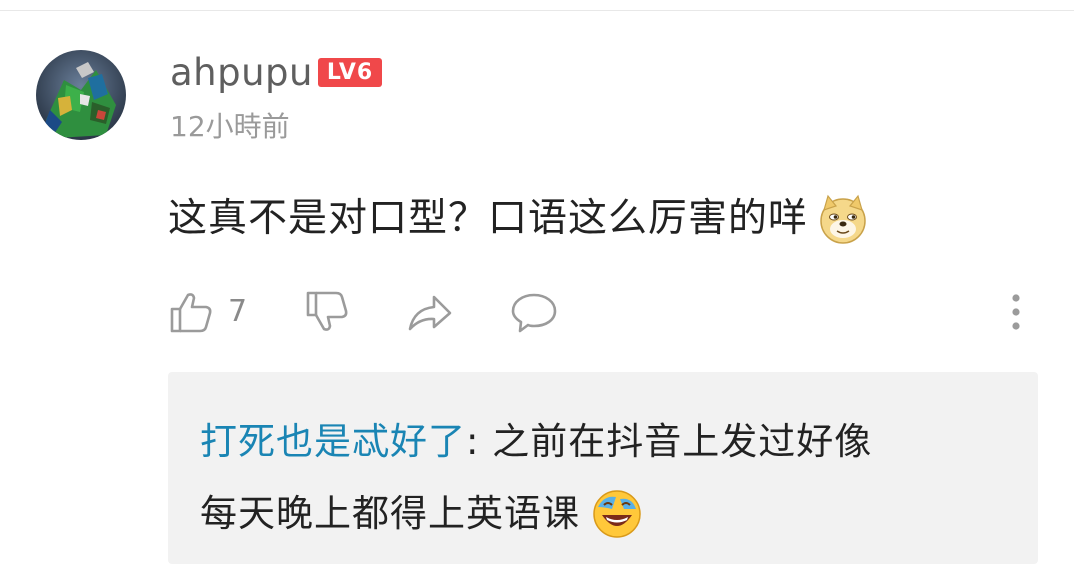  Describe the element at coordinates (350, 72) in the screenshot. I see `level-badge: LV6` at that location.